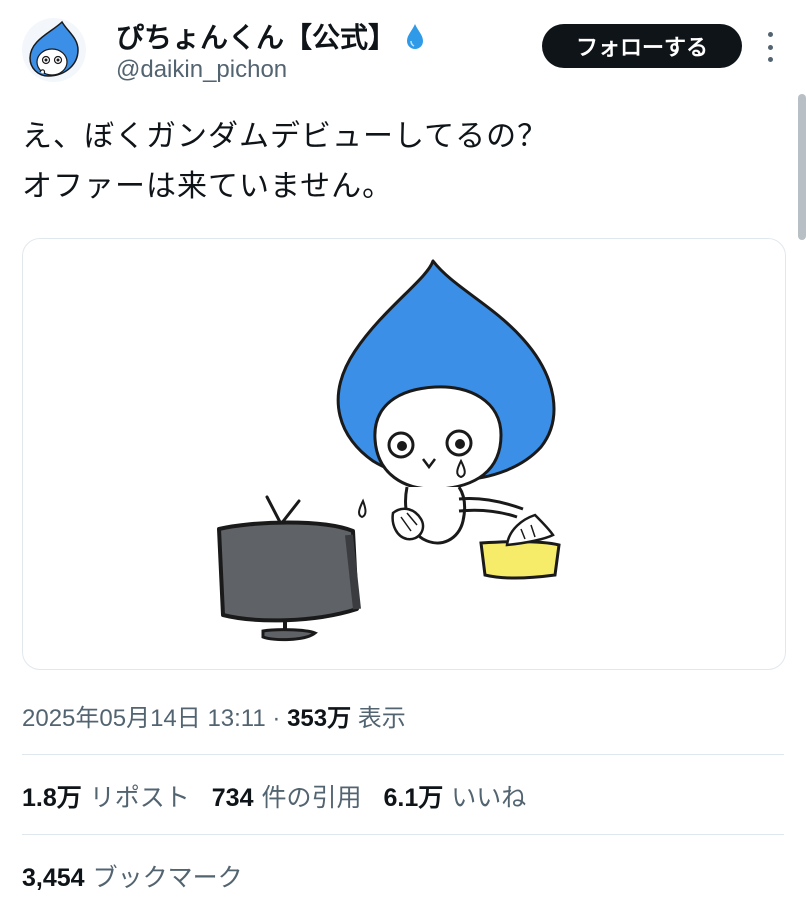 Image resolution: width=806 pixels, height=907 pixels. I want to click on bookmarks-stat: 3,454 ブックマーク, so click(132, 876).